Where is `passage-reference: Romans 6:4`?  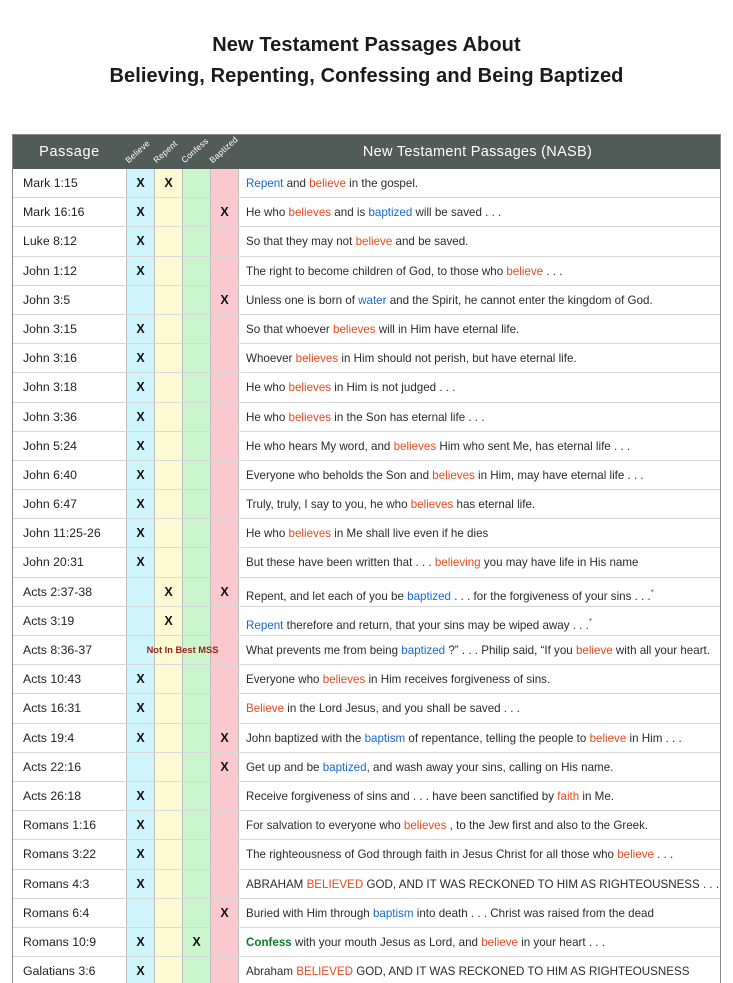 passage-reference: Romans 6:4 is located at coordinates (56, 912).